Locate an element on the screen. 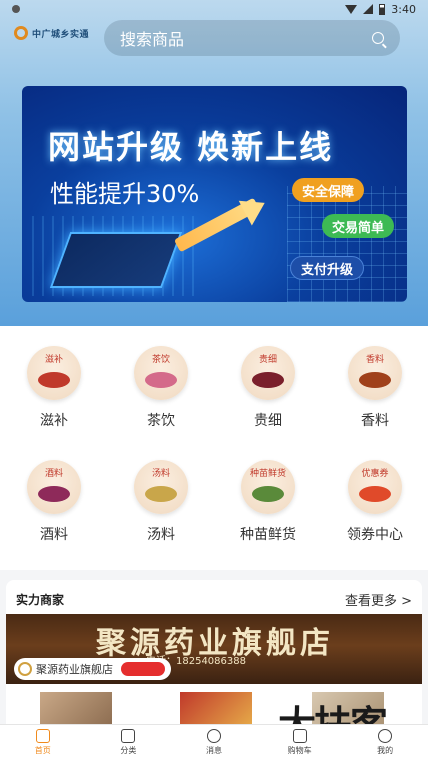 The image size is (428, 760). category-item-guixi: 贵细 贵细 is located at coordinates (268, 388).